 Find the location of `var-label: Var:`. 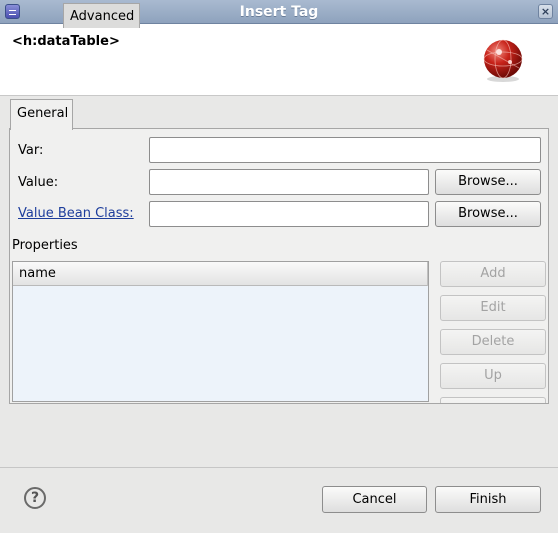

var-label: Var: is located at coordinates (31, 150).